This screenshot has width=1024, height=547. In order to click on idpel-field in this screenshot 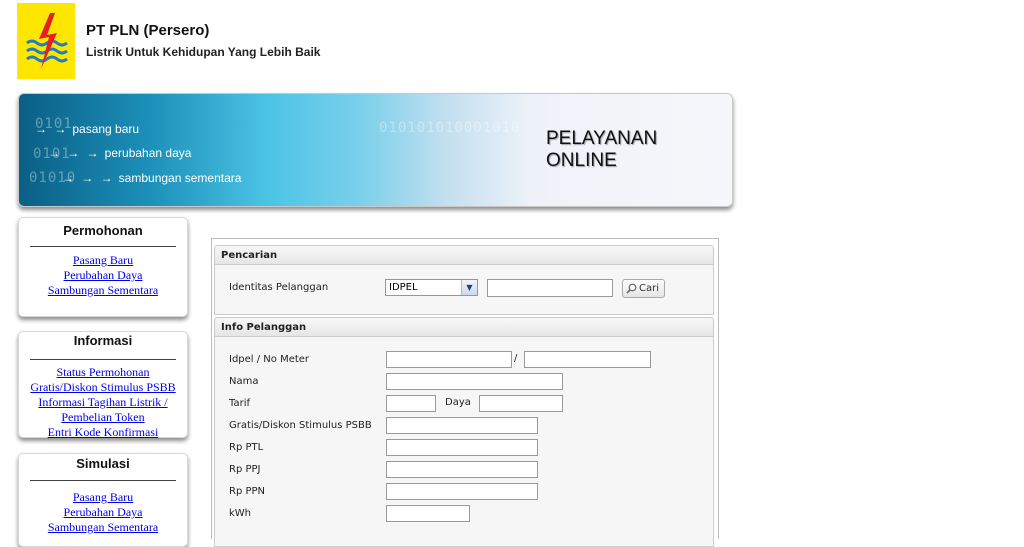, I will do `click(449, 359)`.